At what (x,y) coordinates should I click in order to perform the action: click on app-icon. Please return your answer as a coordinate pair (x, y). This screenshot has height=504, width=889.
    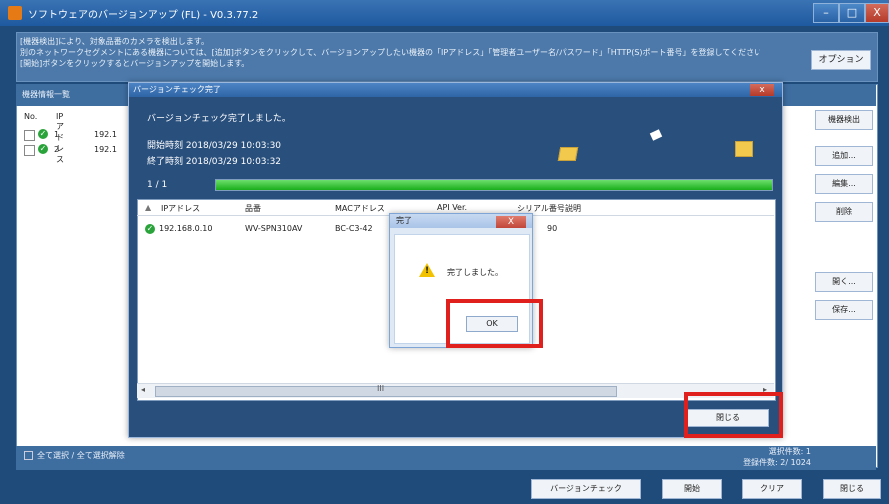
    Looking at the image, I should click on (15, 13).